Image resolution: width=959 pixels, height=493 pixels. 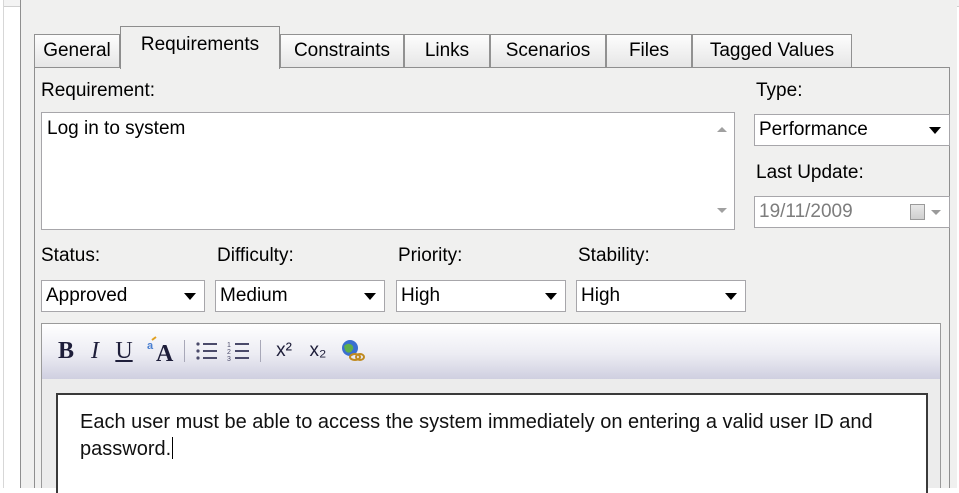 What do you see at coordinates (95, 351) in the screenshot?
I see `italic-button: I` at bounding box center [95, 351].